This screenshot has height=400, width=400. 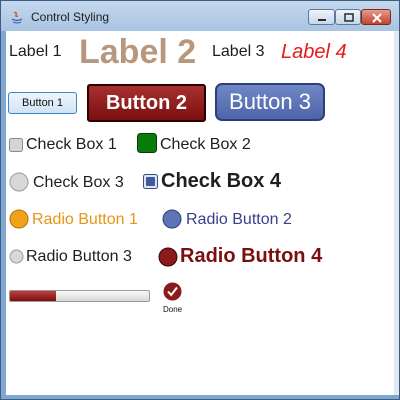 What do you see at coordinates (221, 181) in the screenshot?
I see `checkbox-4-label: Check Box 4` at bounding box center [221, 181].